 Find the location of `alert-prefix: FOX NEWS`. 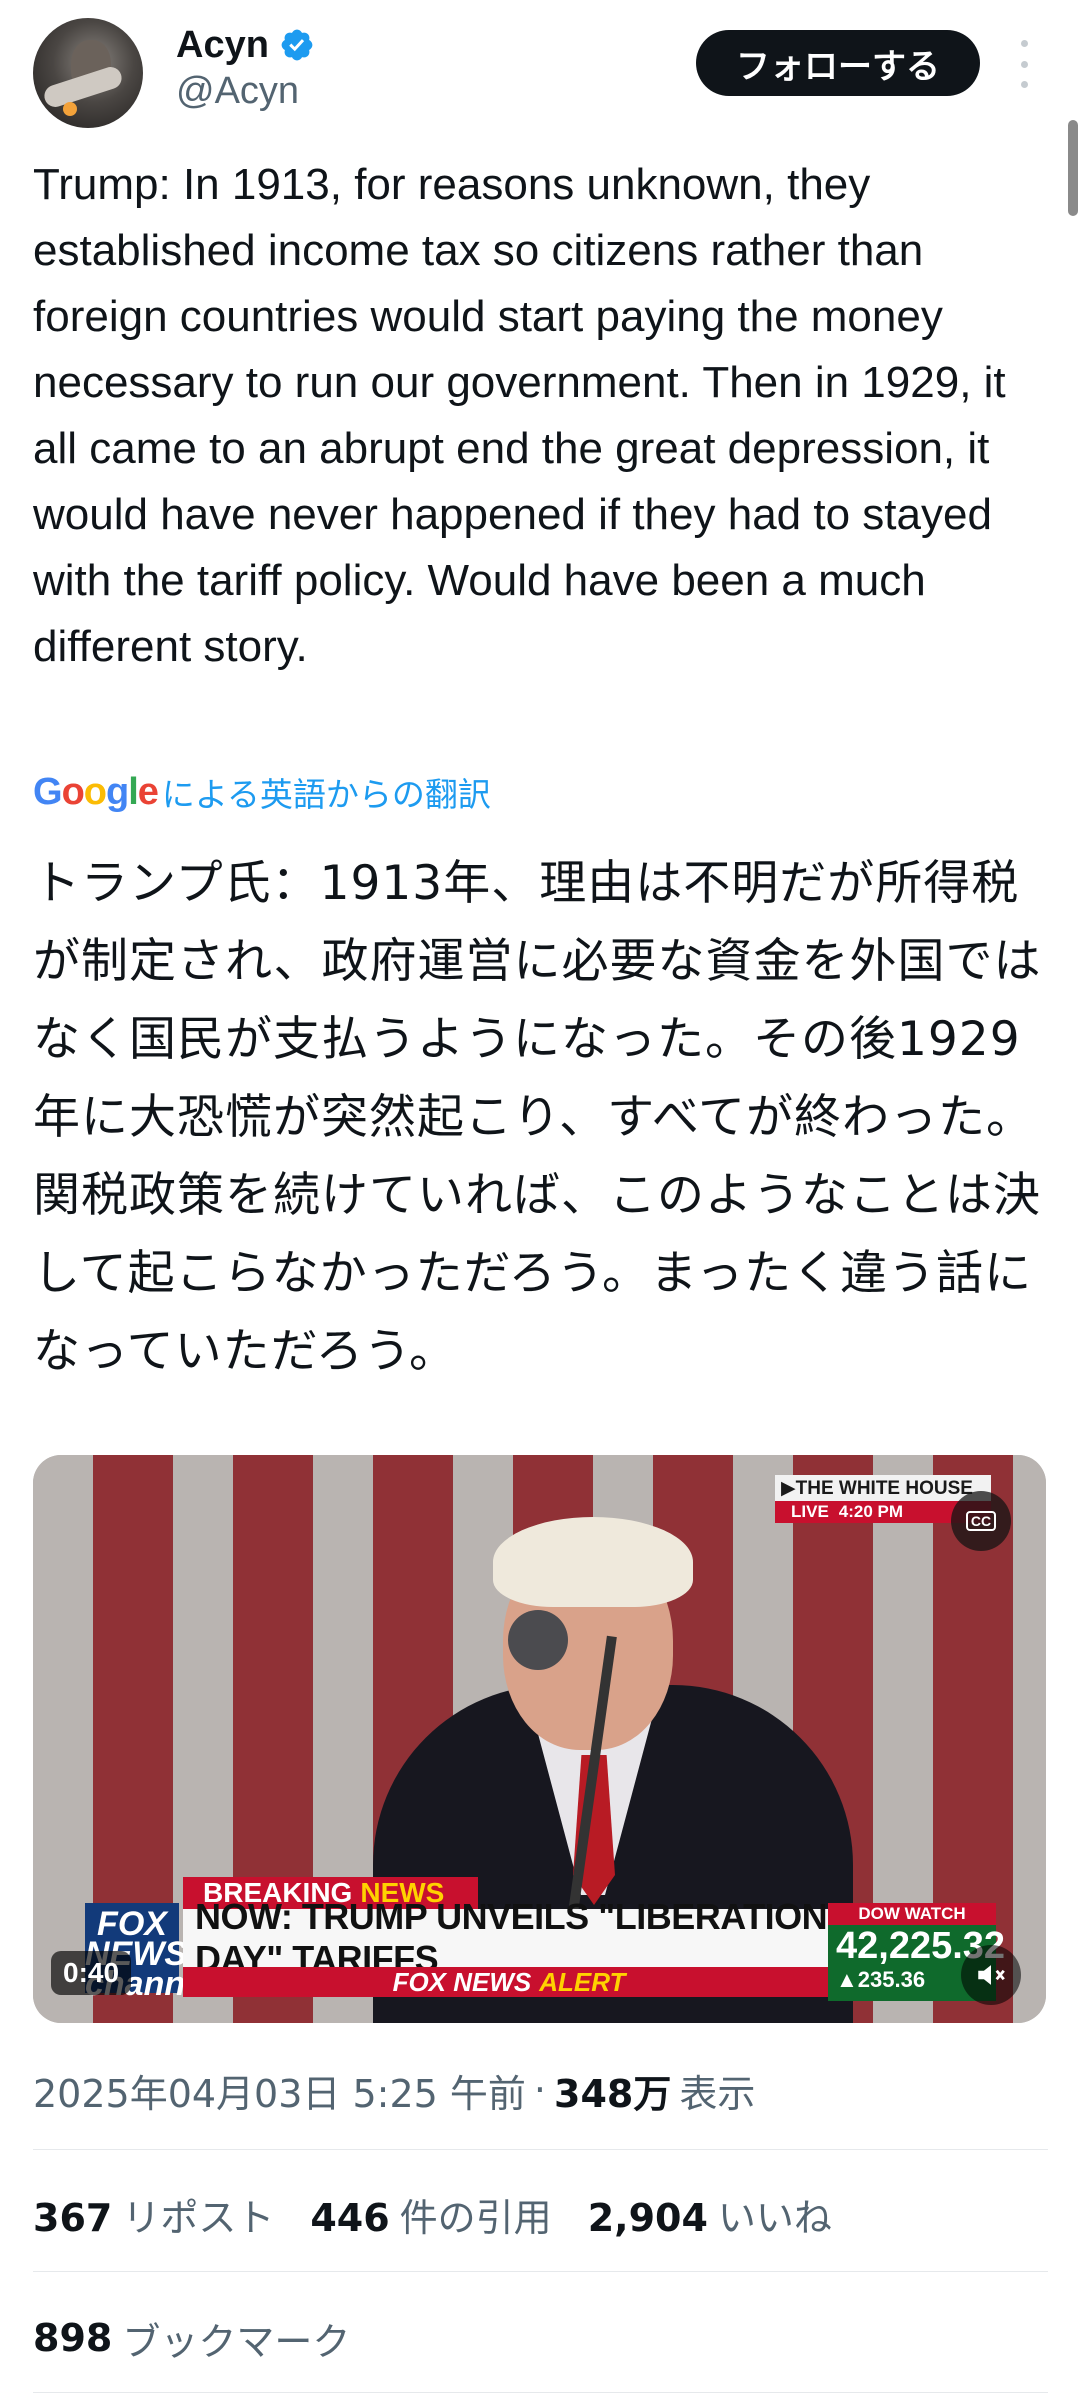

alert-prefix: FOX NEWS is located at coordinates (462, 1981).